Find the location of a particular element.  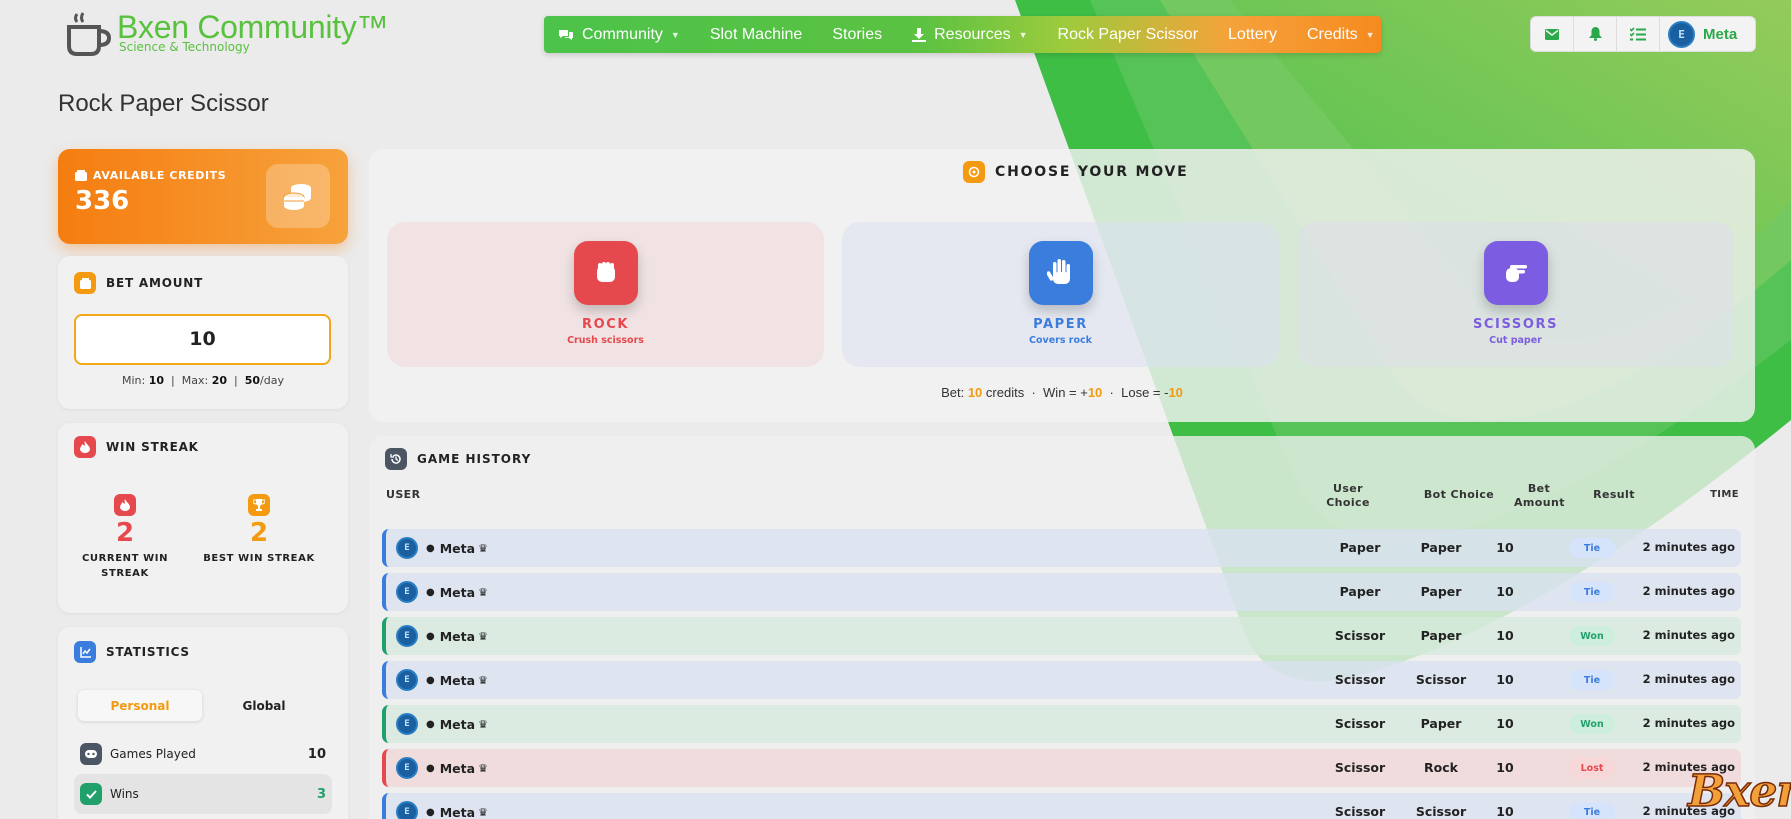

move-rock-button: ROCK Crush scissors is located at coordinates (605, 294).